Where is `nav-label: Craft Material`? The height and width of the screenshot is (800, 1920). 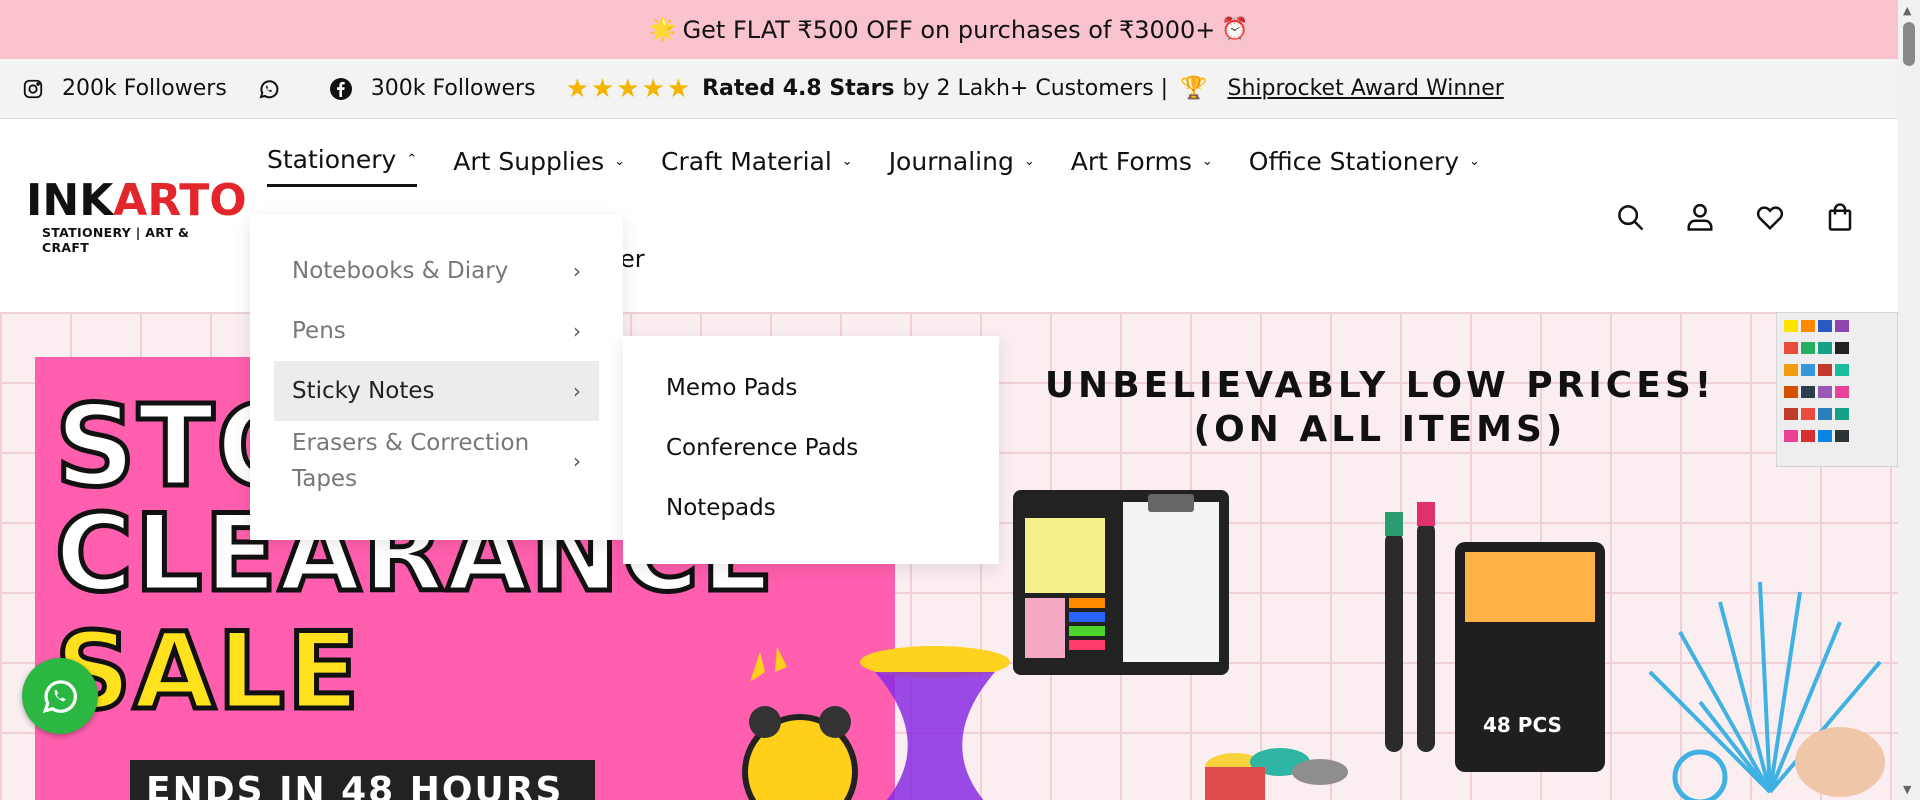
nav-label: Craft Material is located at coordinates (746, 161).